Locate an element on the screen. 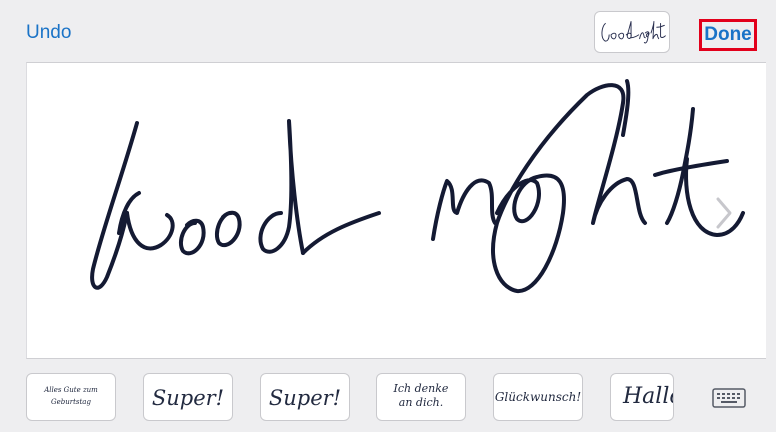 The image size is (776, 432). handwriting-card-hallo: Hallo is located at coordinates (642, 397).